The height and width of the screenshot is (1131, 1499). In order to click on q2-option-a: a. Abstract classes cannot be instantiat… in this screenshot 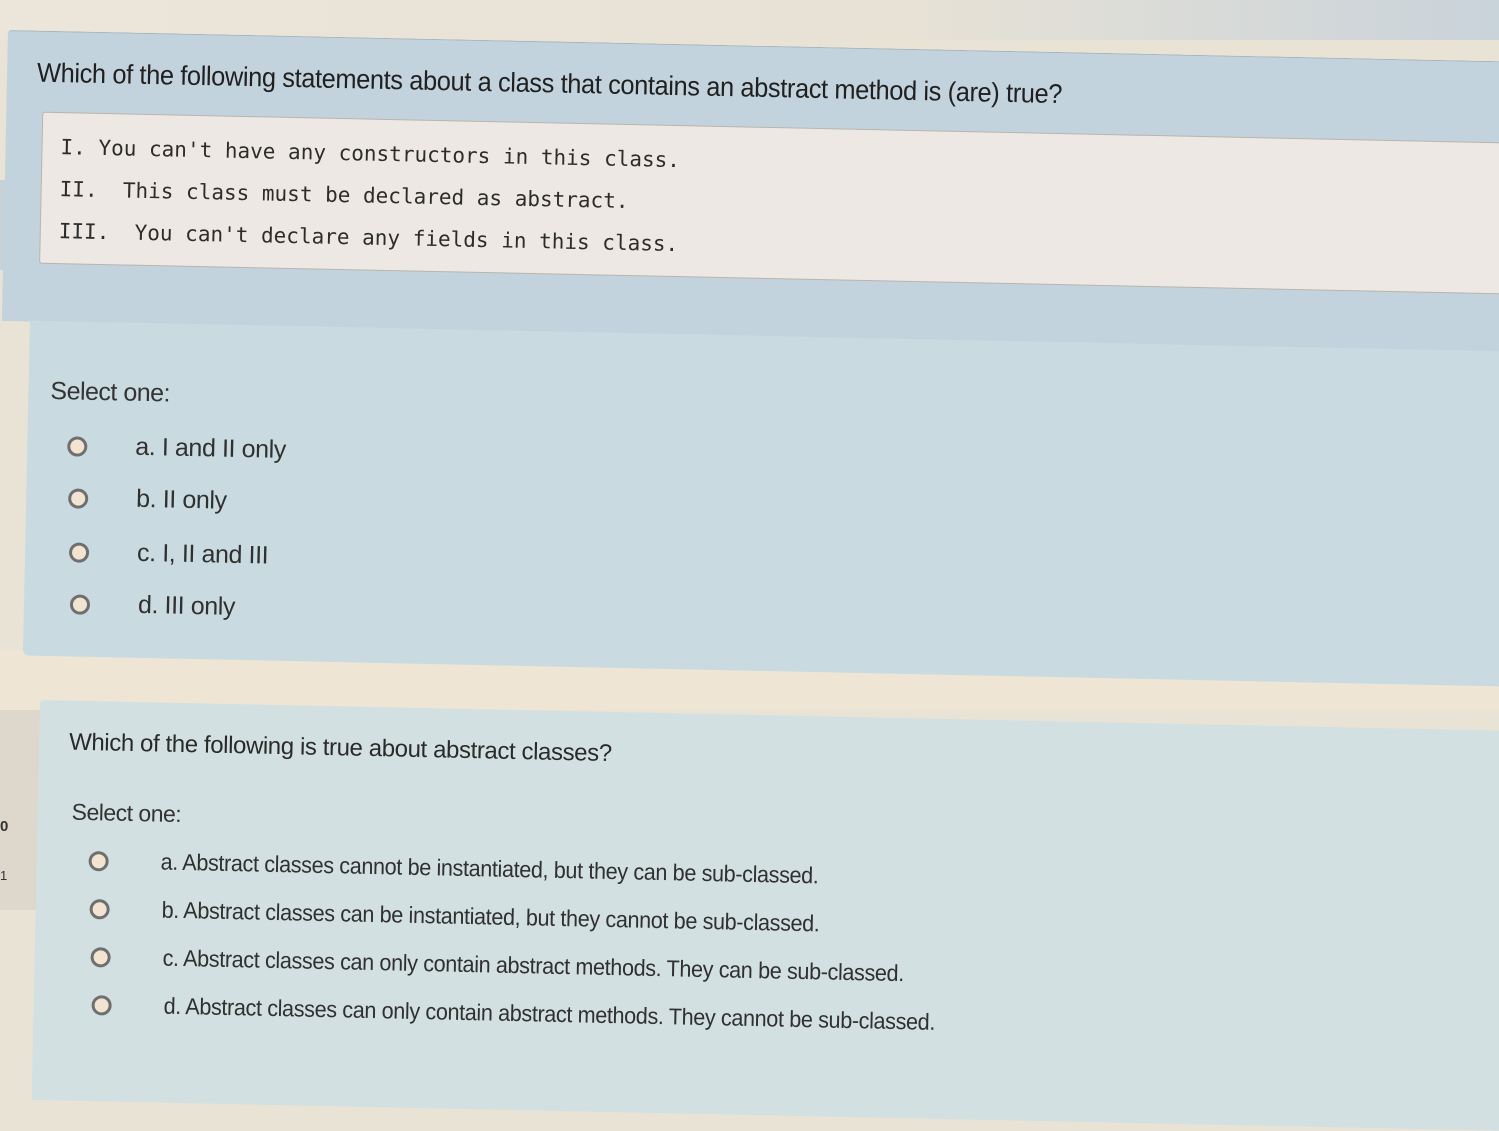, I will do `click(474, 868)`.